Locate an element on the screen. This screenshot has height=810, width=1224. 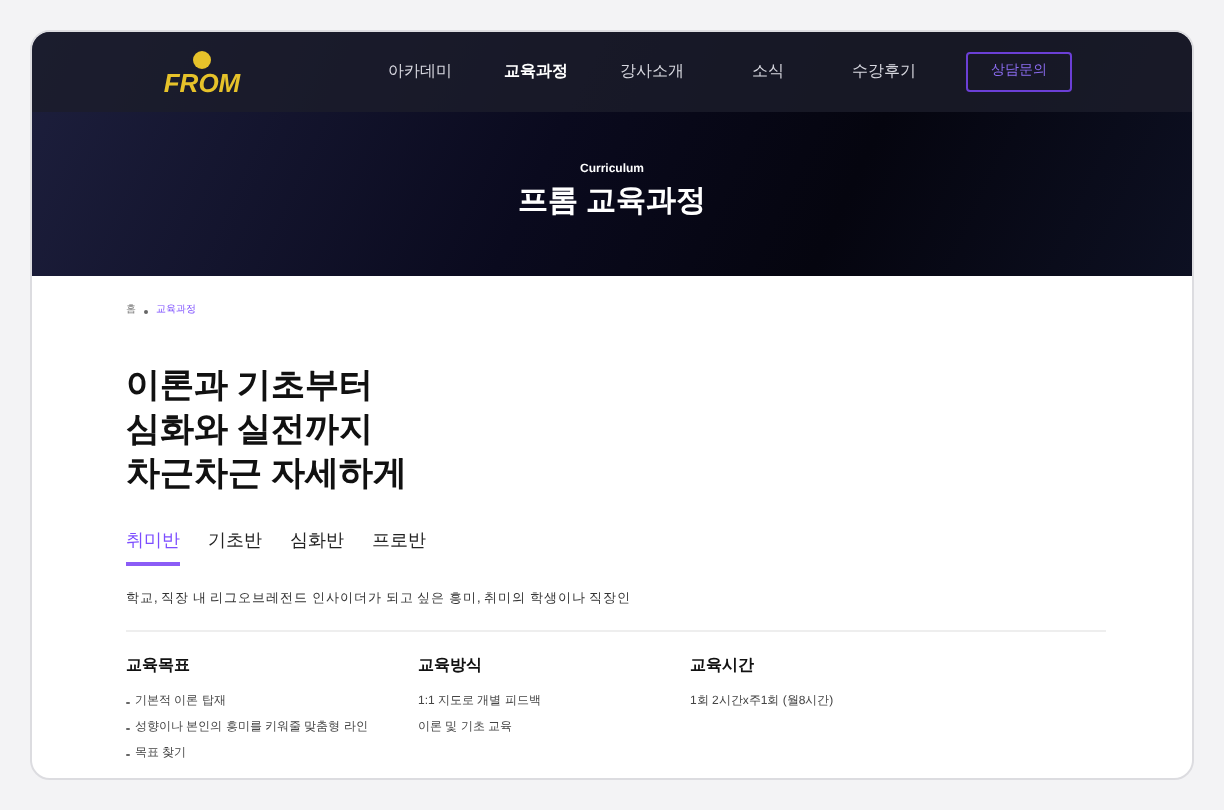
column-heading: 교육방식 is located at coordinates (451, 665).